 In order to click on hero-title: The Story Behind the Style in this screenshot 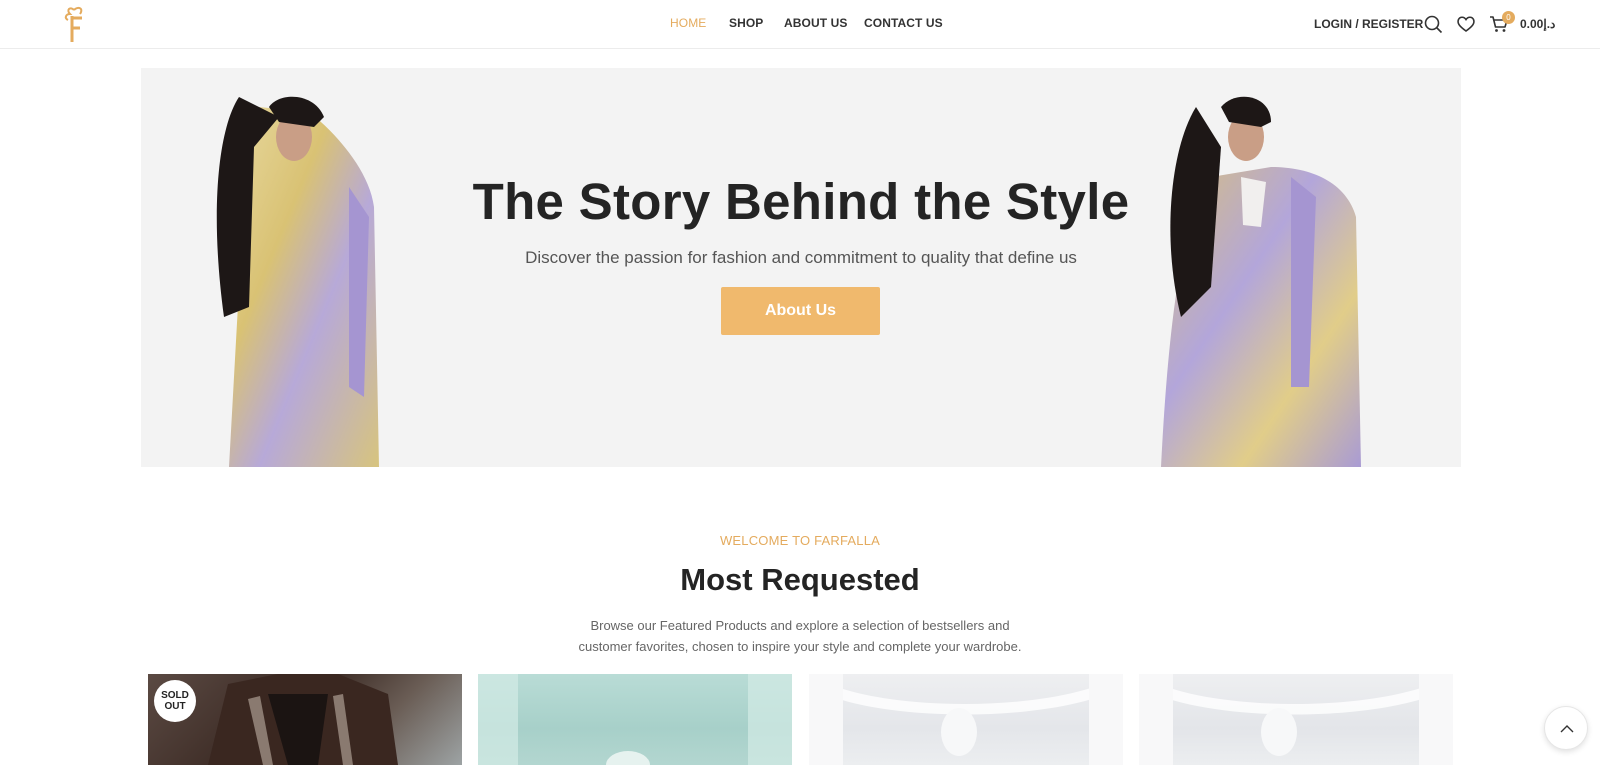, I will do `click(801, 201)`.